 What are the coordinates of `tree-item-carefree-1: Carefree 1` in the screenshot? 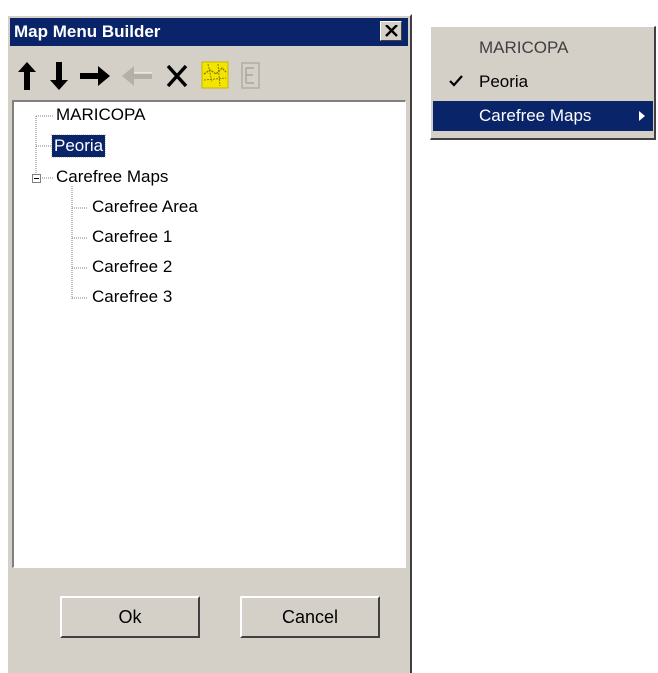 It's located at (132, 237).